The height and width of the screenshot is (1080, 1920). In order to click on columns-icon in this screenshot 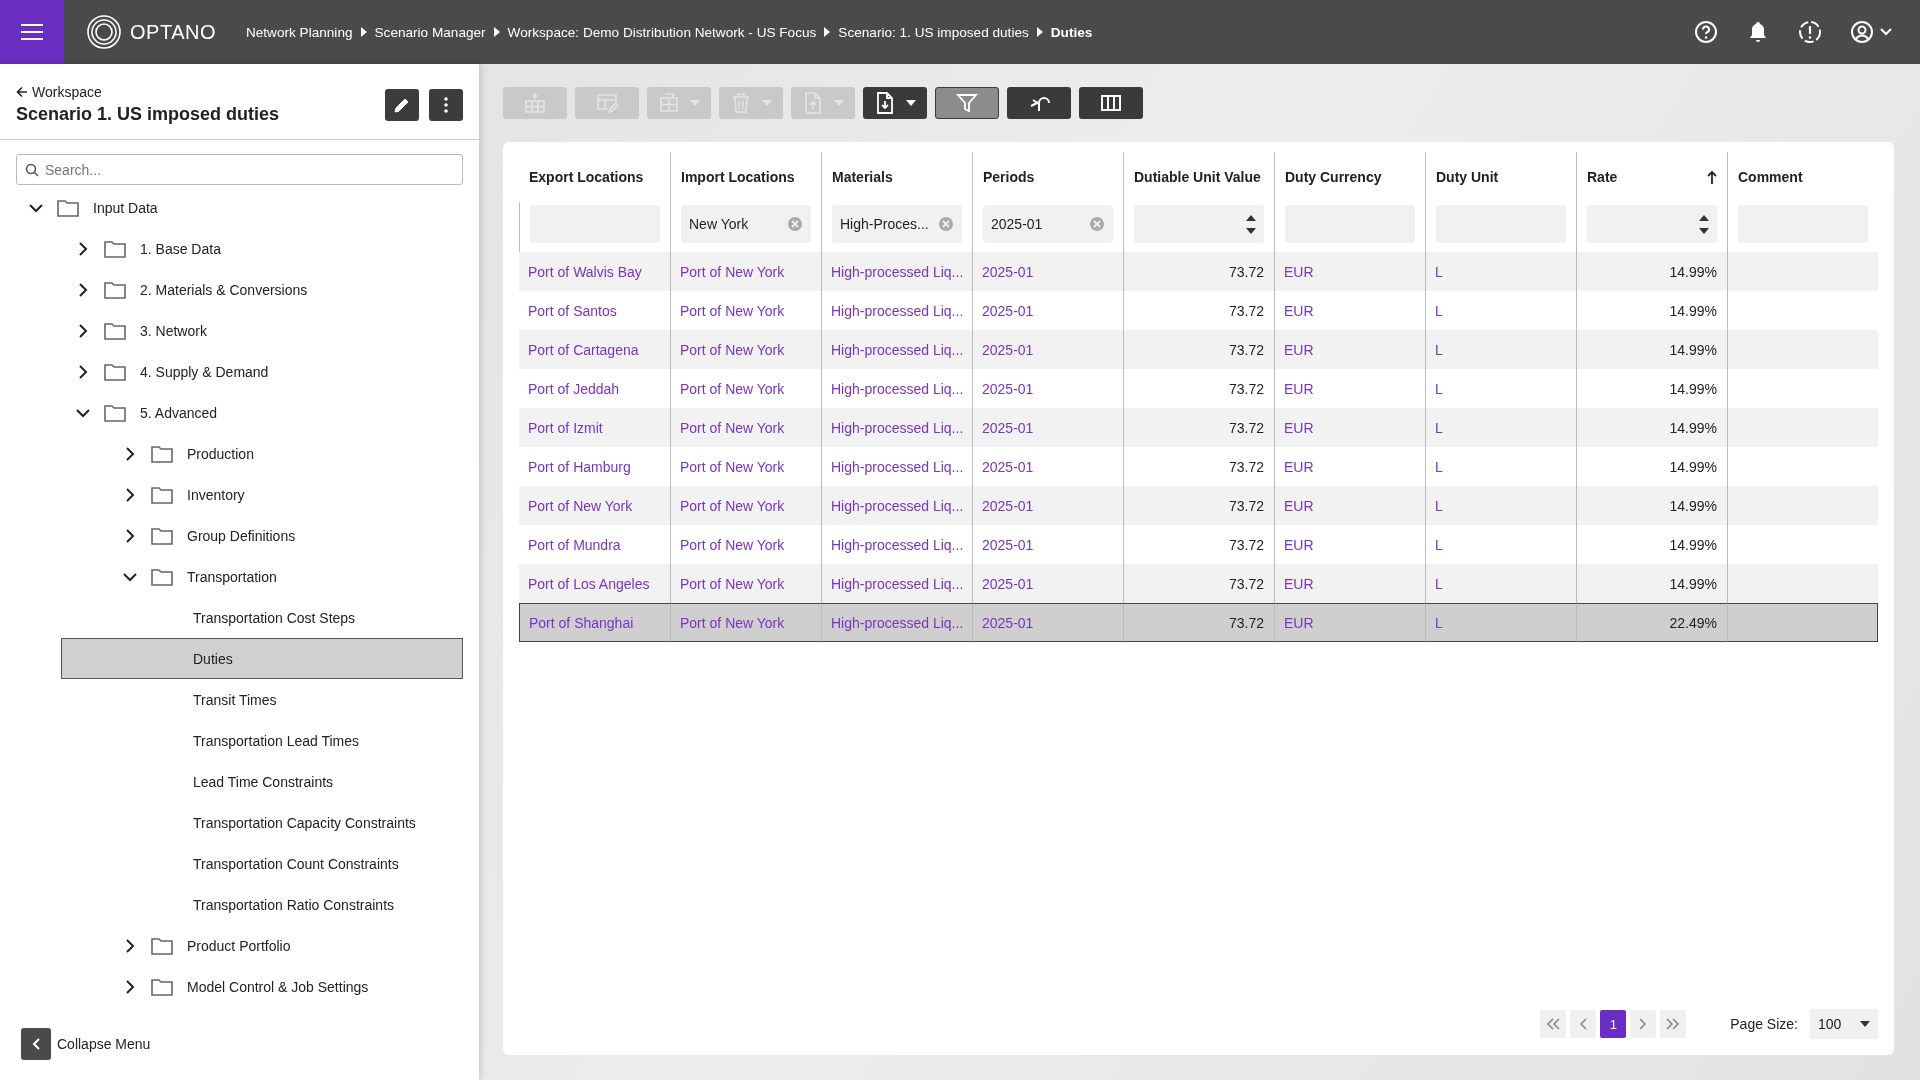, I will do `click(1111, 103)`.